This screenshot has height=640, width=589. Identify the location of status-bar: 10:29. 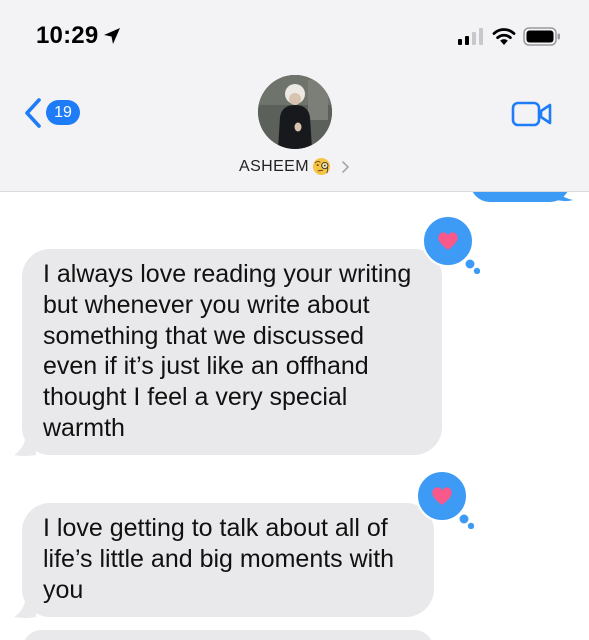
(294, 35).